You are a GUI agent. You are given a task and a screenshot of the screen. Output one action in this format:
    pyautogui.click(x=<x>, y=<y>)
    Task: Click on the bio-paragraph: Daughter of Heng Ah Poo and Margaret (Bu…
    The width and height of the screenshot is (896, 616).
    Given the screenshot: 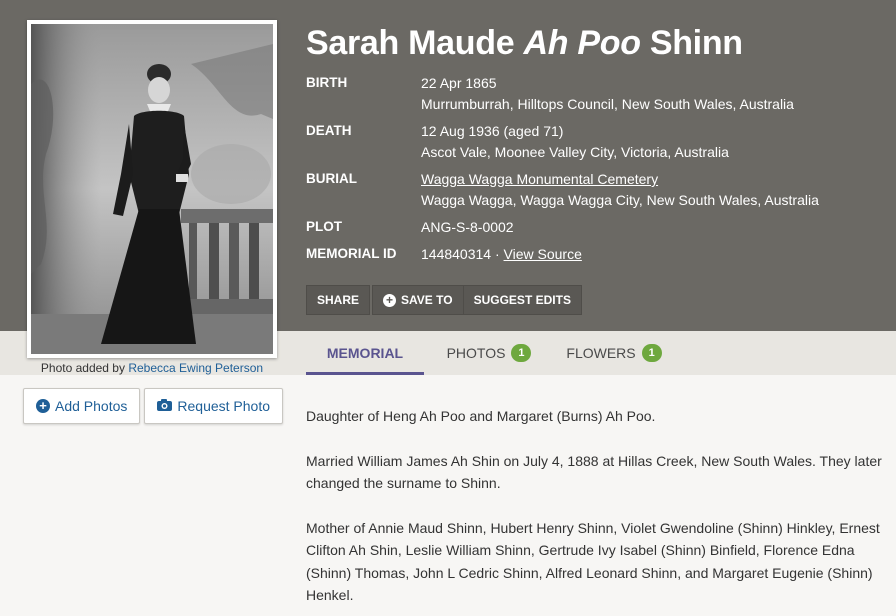 What is the action you would take?
    pyautogui.click(x=481, y=416)
    